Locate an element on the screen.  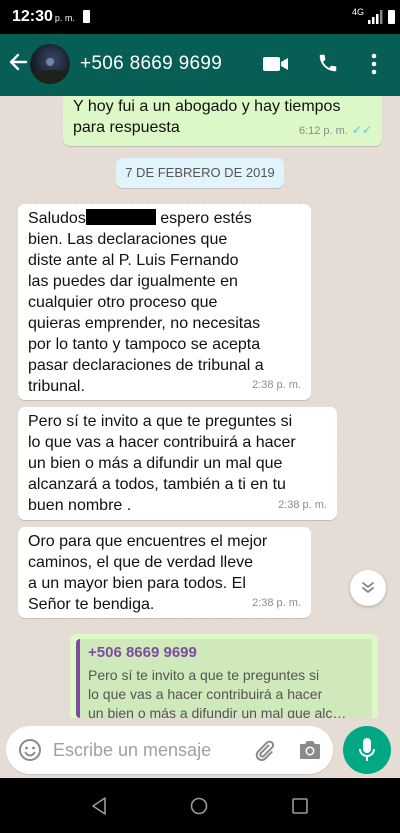
mic-icon is located at coordinates (367, 749).